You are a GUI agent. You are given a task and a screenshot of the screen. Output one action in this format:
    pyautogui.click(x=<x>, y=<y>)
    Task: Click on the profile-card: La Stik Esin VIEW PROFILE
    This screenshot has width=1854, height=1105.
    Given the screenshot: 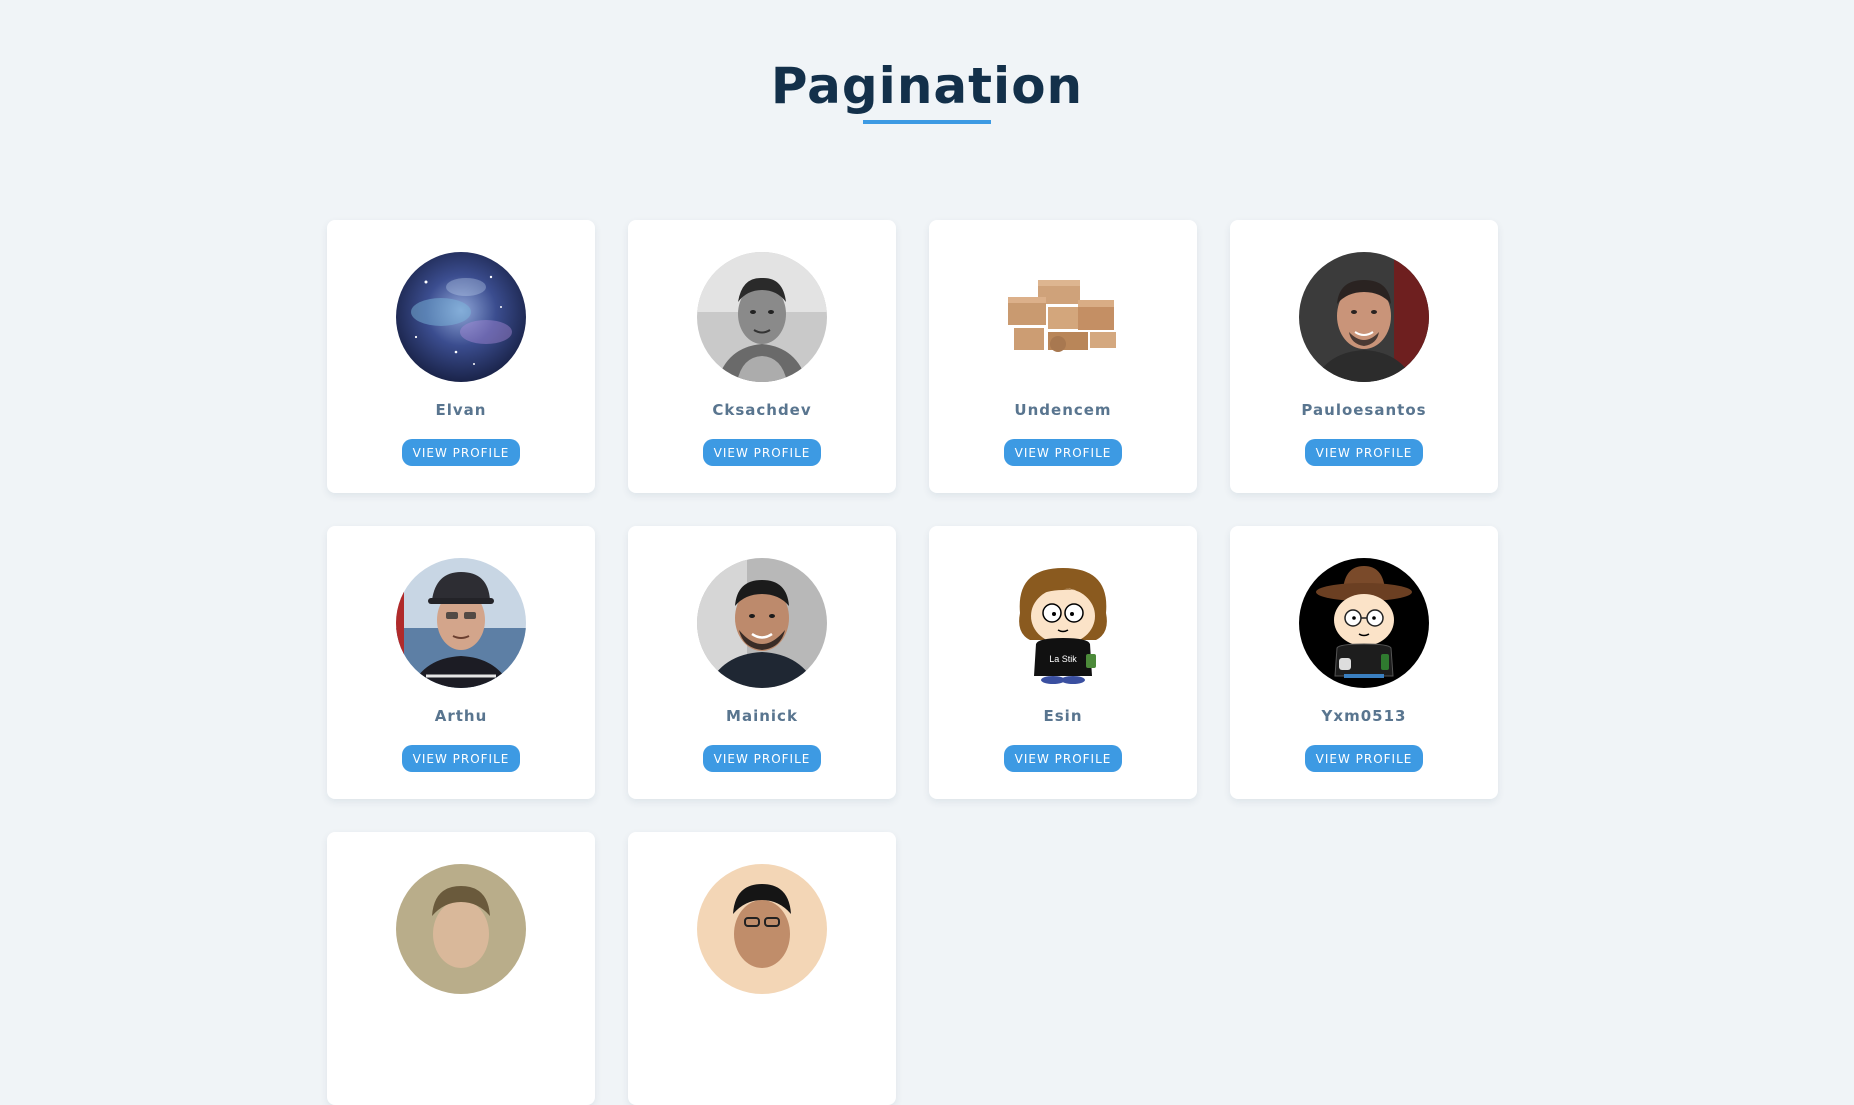 What is the action you would take?
    pyautogui.click(x=1063, y=662)
    